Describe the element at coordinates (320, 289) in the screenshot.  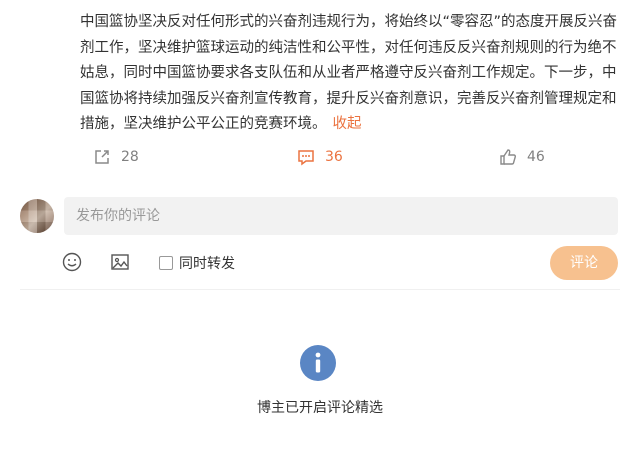
I see `divider` at that location.